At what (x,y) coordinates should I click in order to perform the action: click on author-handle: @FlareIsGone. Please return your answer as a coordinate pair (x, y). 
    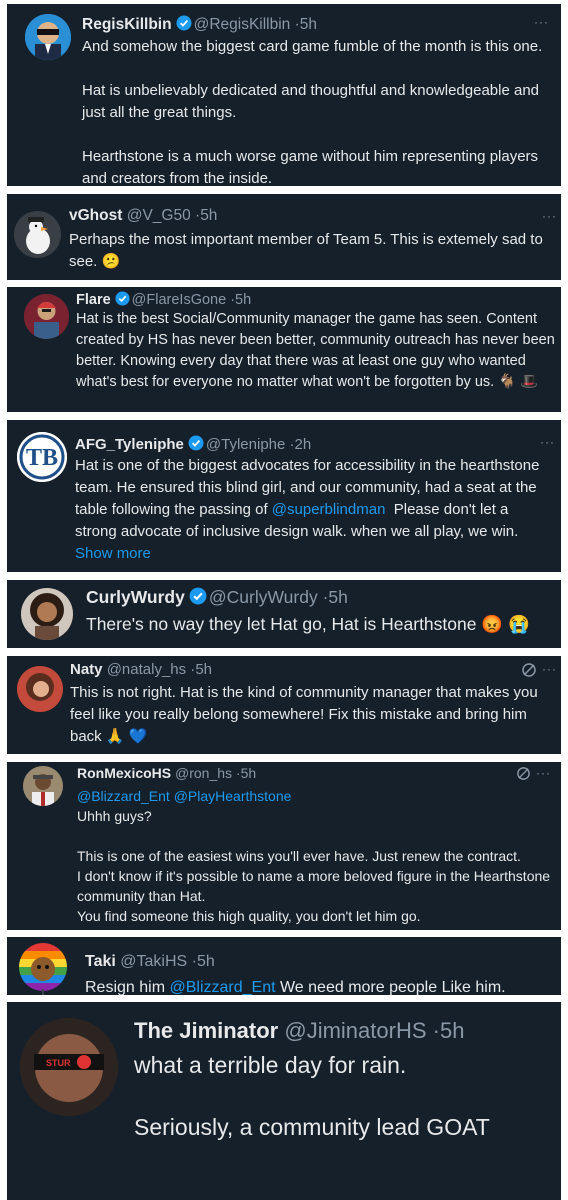
    Looking at the image, I should click on (179, 300).